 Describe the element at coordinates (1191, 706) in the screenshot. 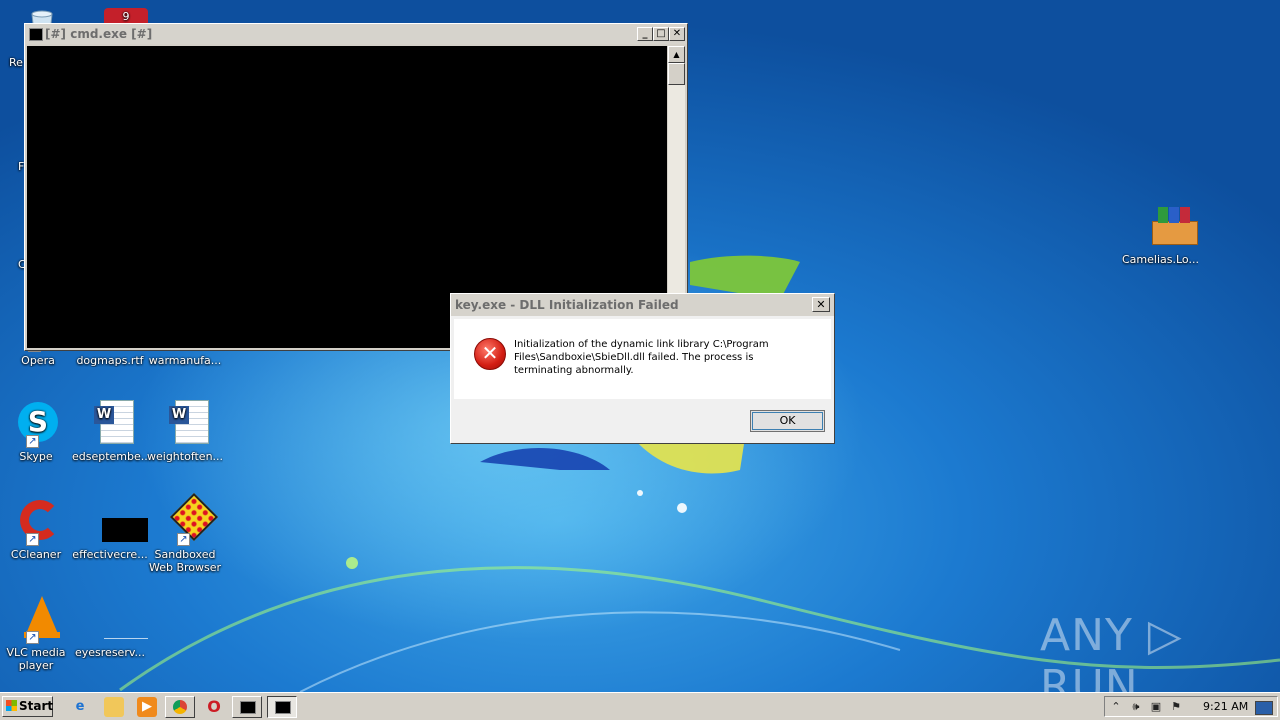

I see `system-tray: ⌃ 🕪 ▣ ⚑ 9:21 AM` at that location.